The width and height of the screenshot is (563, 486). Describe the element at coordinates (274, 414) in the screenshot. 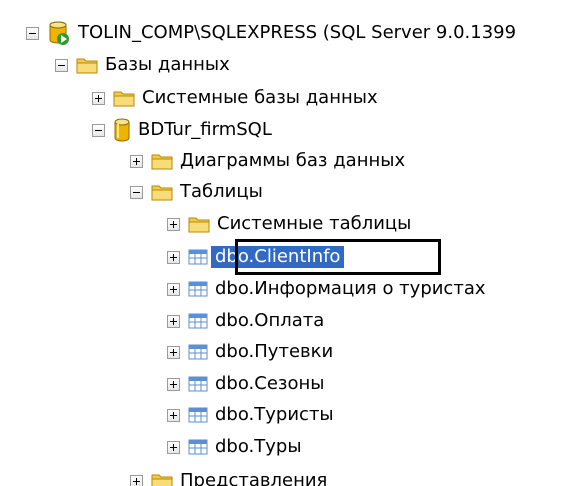

I see `table-label: dbo.Туристы` at that location.